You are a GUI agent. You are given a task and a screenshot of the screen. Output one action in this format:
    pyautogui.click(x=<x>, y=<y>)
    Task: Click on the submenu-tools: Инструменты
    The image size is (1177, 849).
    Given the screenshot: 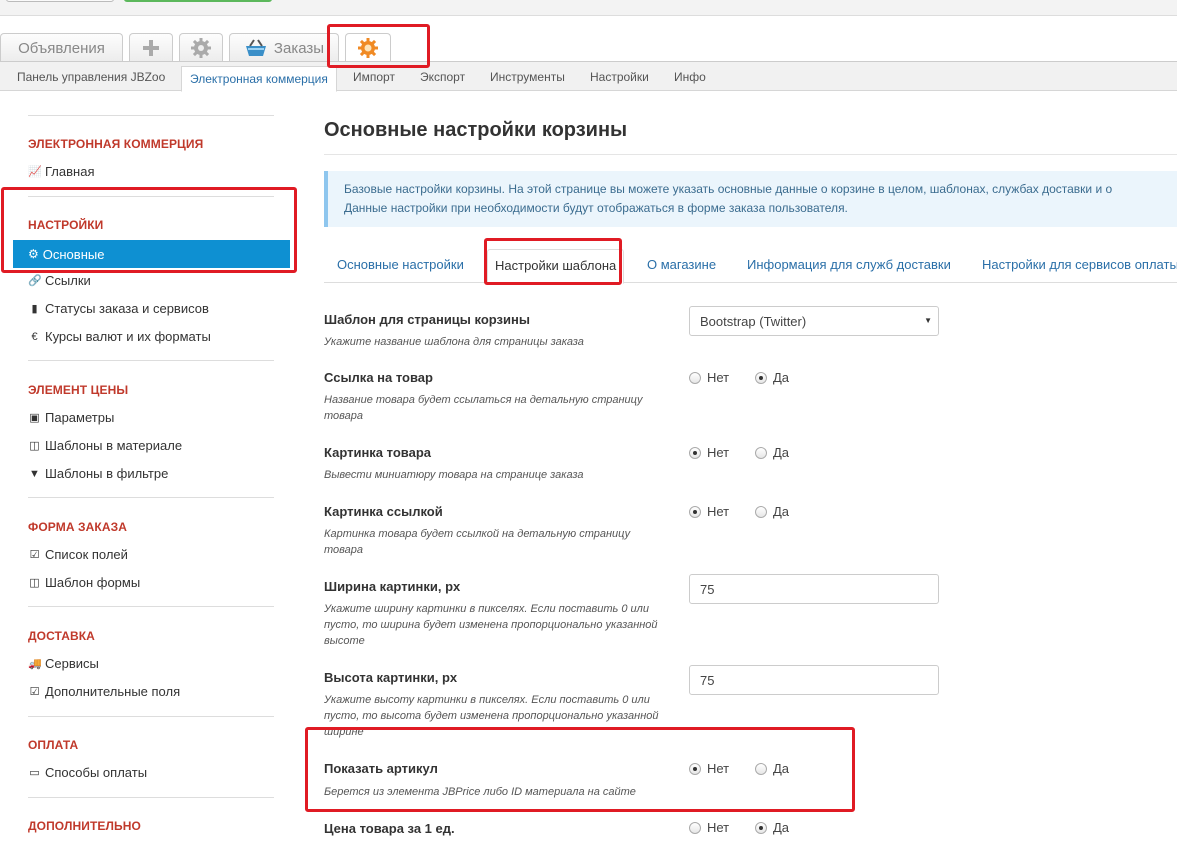 What is the action you would take?
    pyautogui.click(x=527, y=76)
    